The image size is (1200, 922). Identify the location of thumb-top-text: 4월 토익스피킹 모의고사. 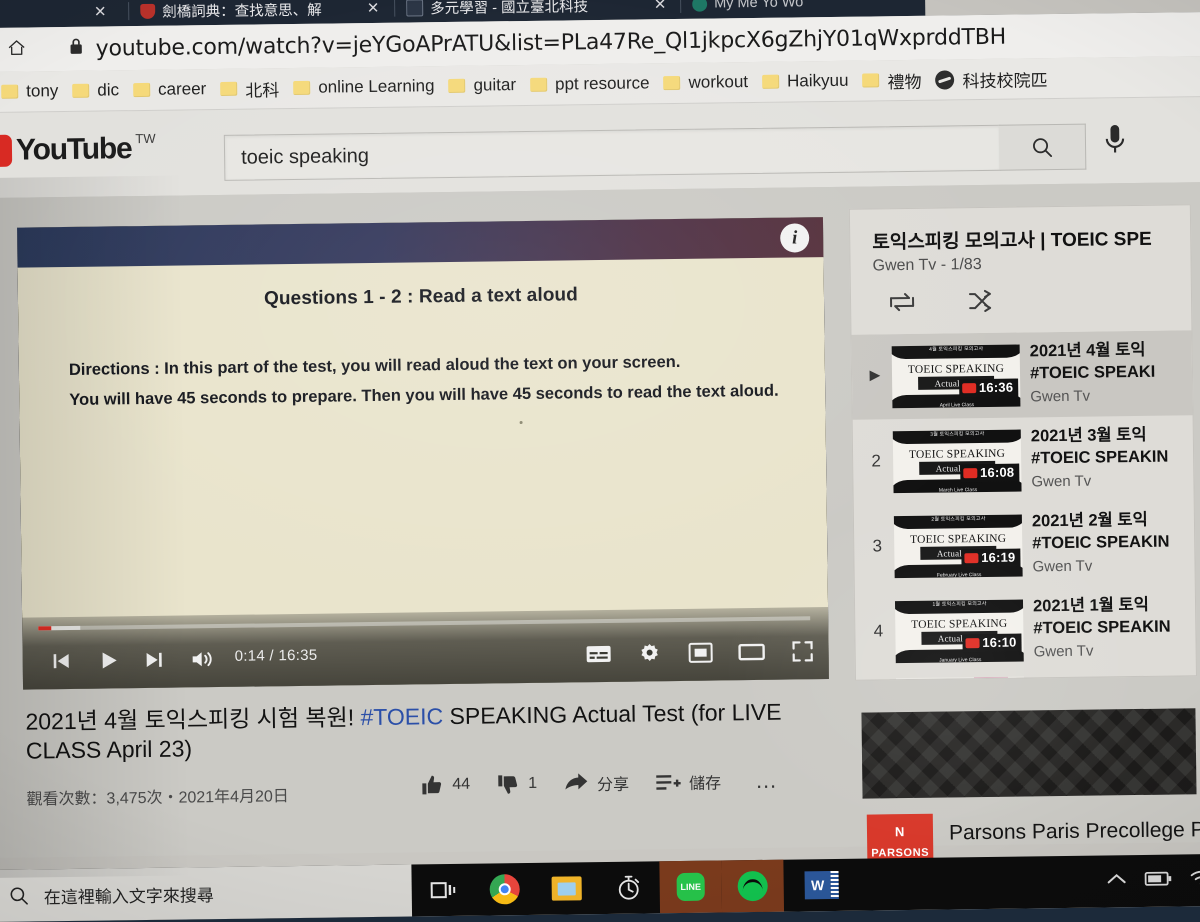
(956, 349).